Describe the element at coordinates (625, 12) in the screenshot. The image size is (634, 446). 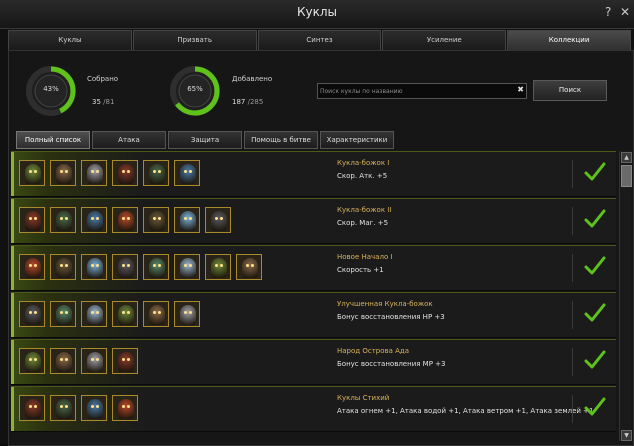
I see `close-button: ✕` at that location.